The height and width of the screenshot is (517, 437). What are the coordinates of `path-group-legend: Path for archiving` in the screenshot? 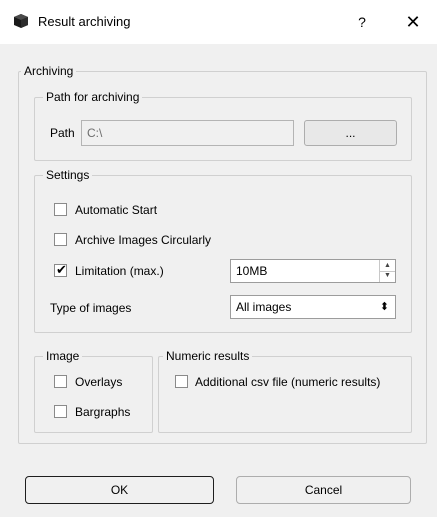 It's located at (93, 97).